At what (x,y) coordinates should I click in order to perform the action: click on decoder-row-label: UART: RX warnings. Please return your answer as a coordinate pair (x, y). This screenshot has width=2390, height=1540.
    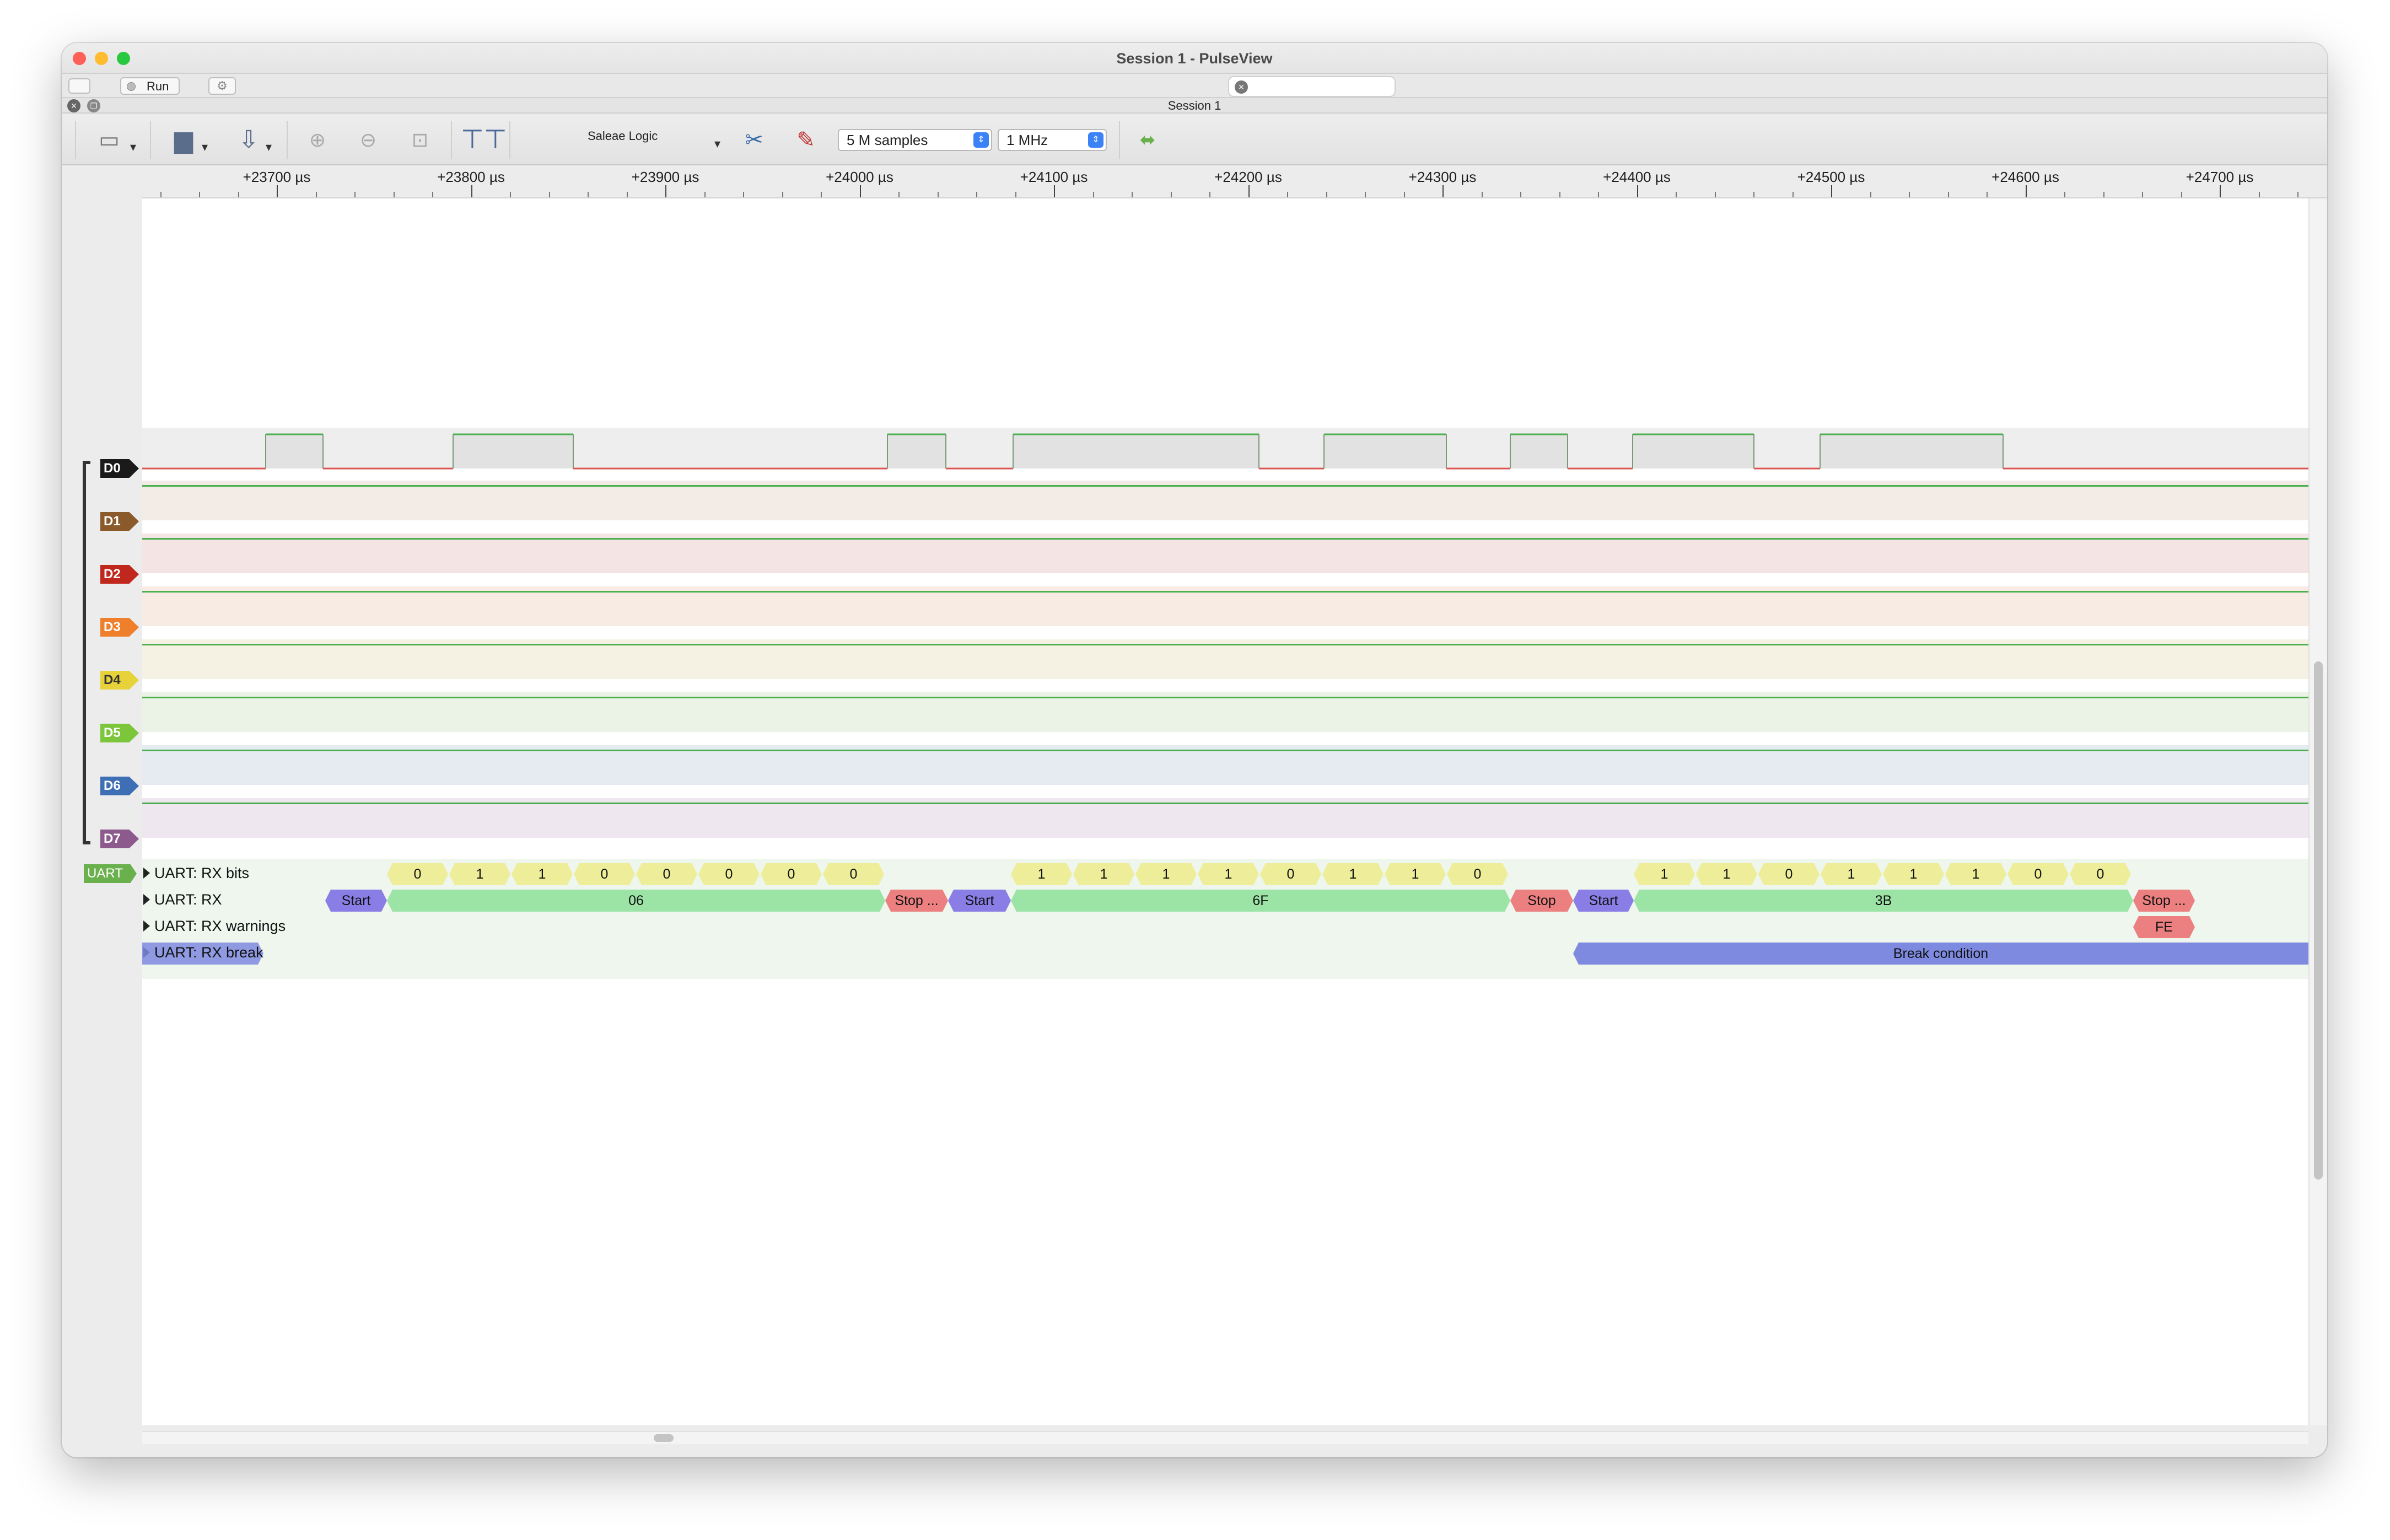
    Looking at the image, I should click on (220, 926).